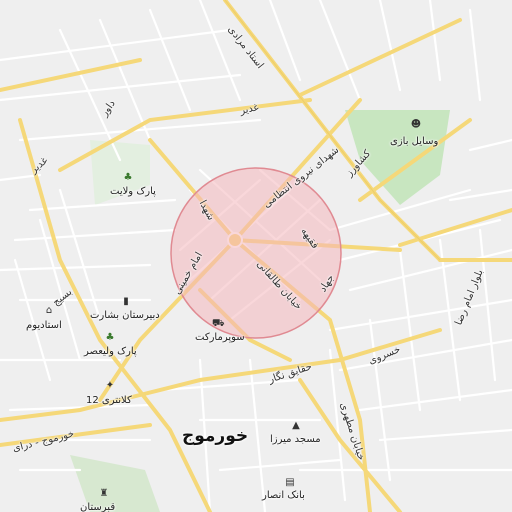 Image resolution: width=512 pixels, height=512 pixels. What do you see at coordinates (49, 311) in the screenshot?
I see `stadium-icon: ⌂` at bounding box center [49, 311].